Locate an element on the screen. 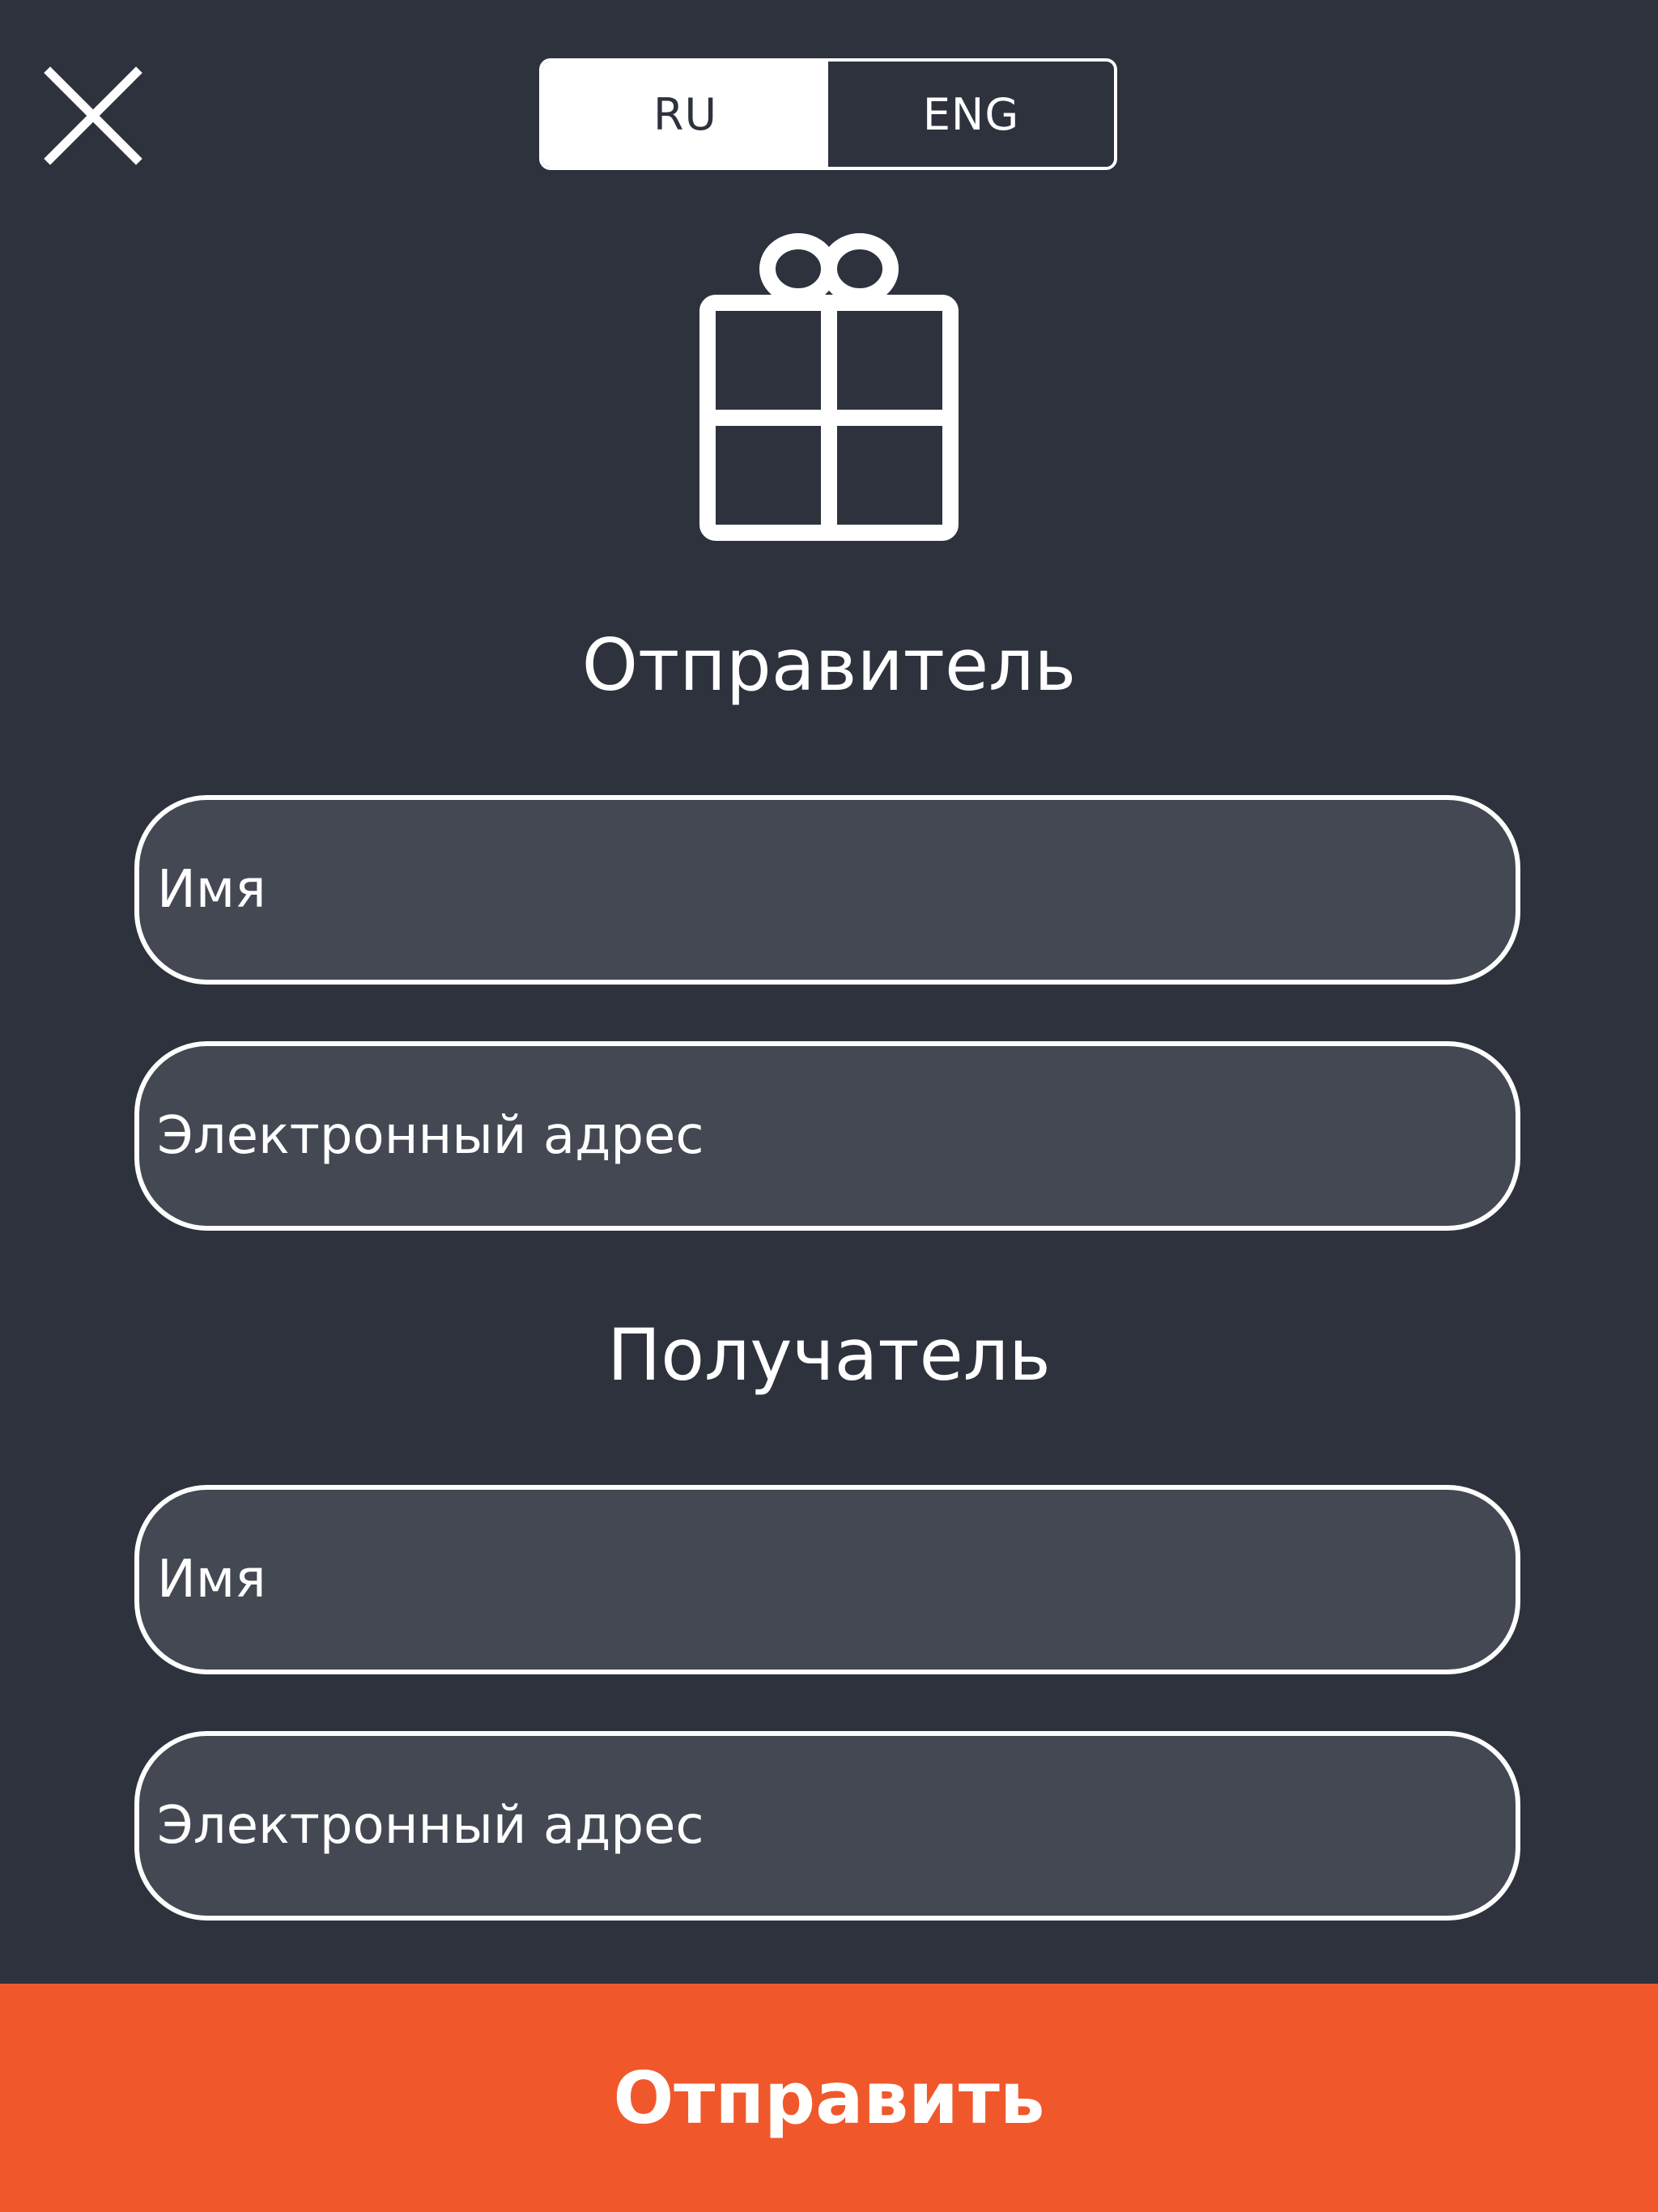 Image resolution: width=1658 pixels, height=2212 pixels. recipient-email-input is located at coordinates (827, 1826).